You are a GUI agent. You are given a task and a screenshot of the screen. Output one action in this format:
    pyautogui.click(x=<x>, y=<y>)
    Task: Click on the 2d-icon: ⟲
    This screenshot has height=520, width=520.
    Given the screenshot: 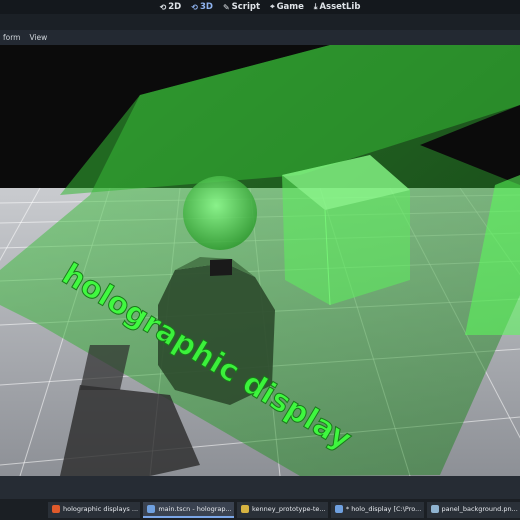 What is the action you would take?
    pyautogui.click(x=163, y=7)
    